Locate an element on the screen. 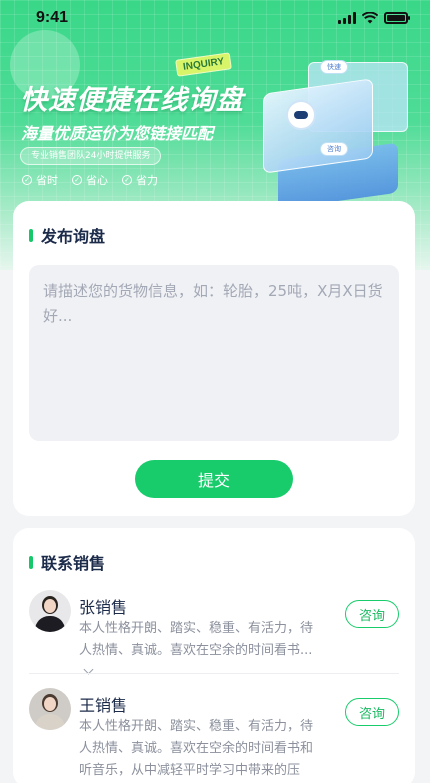 This screenshot has height=783, width=430. post-inquiry-header: 发布询盘 is located at coordinates (67, 235).